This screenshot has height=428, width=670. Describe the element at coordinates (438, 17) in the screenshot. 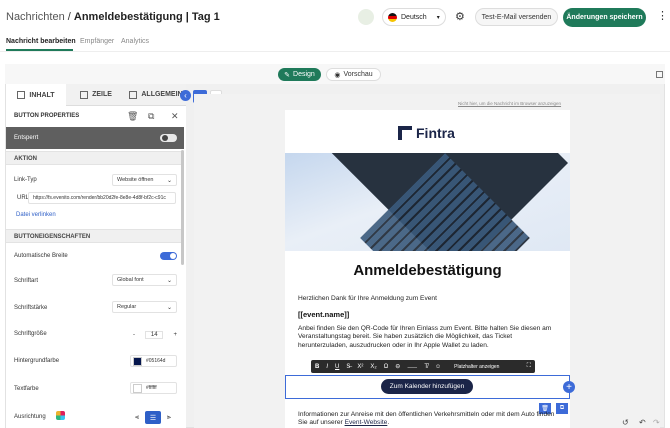

I see `chevron-down-icon: ▾` at that location.